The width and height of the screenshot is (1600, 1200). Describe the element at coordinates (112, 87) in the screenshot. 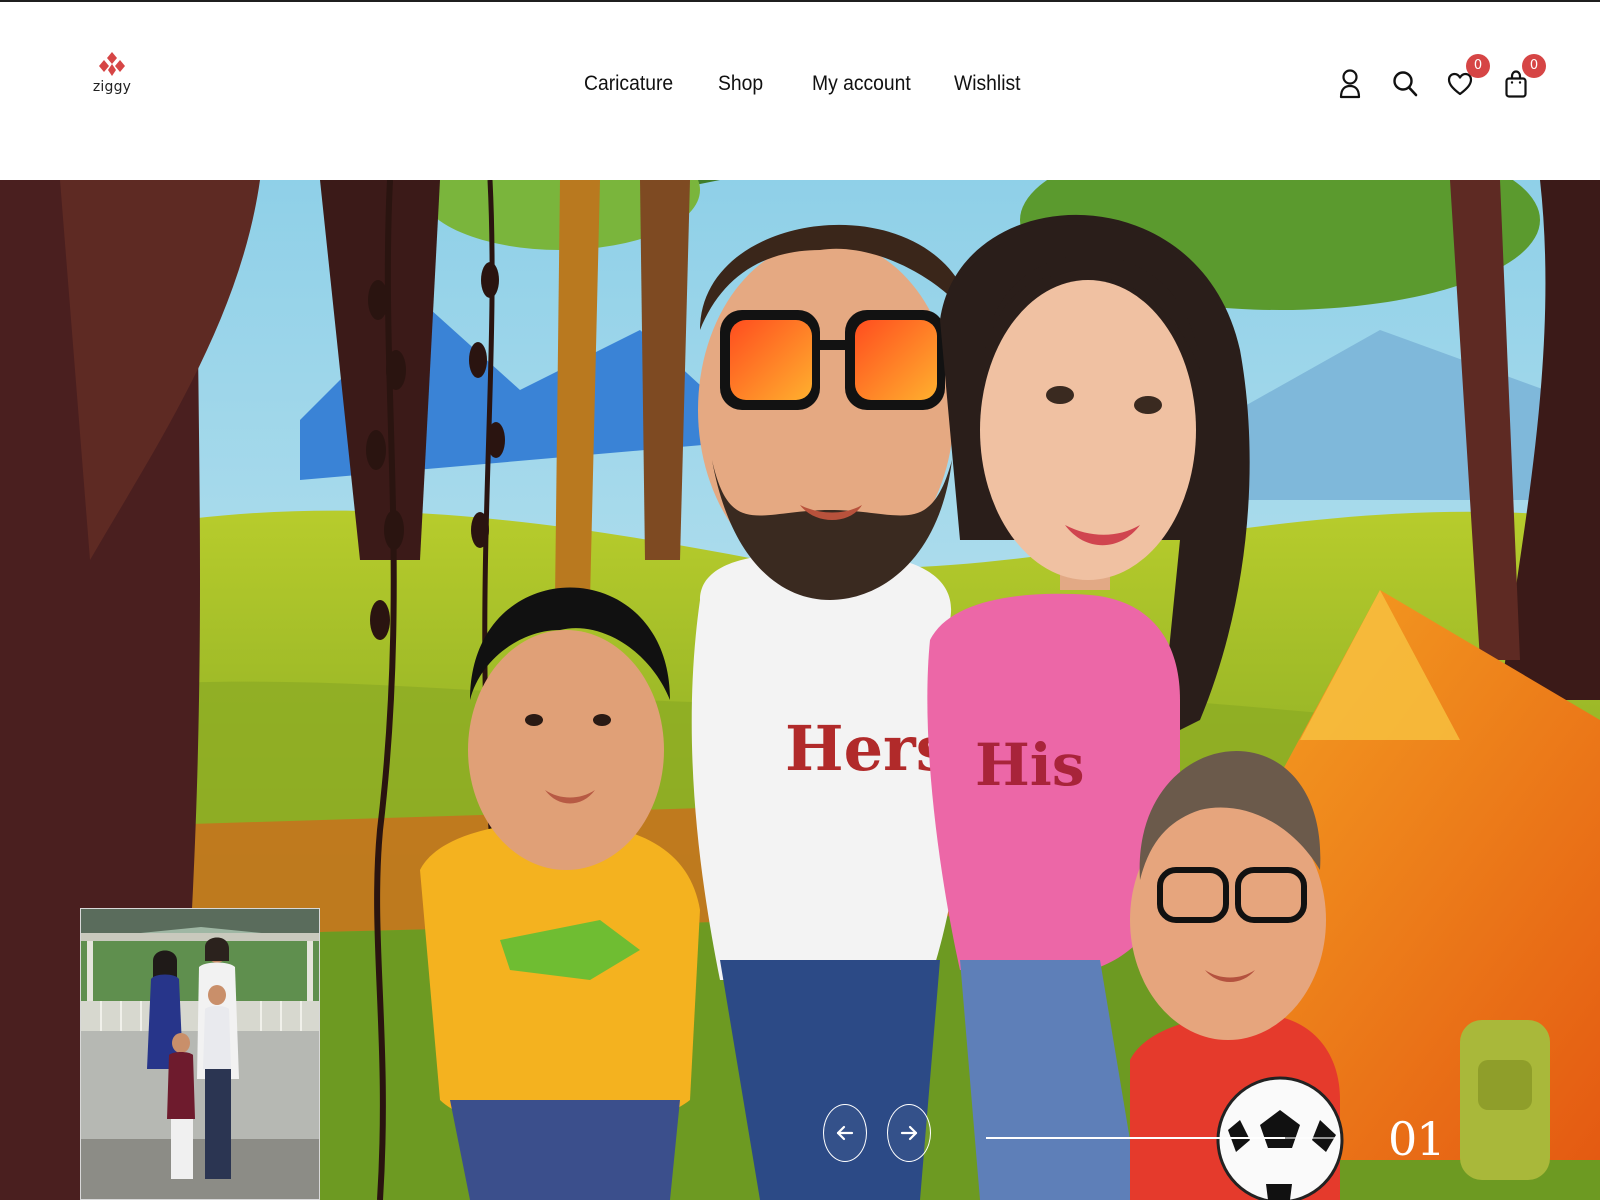

I see `logo-text: ziggy` at that location.